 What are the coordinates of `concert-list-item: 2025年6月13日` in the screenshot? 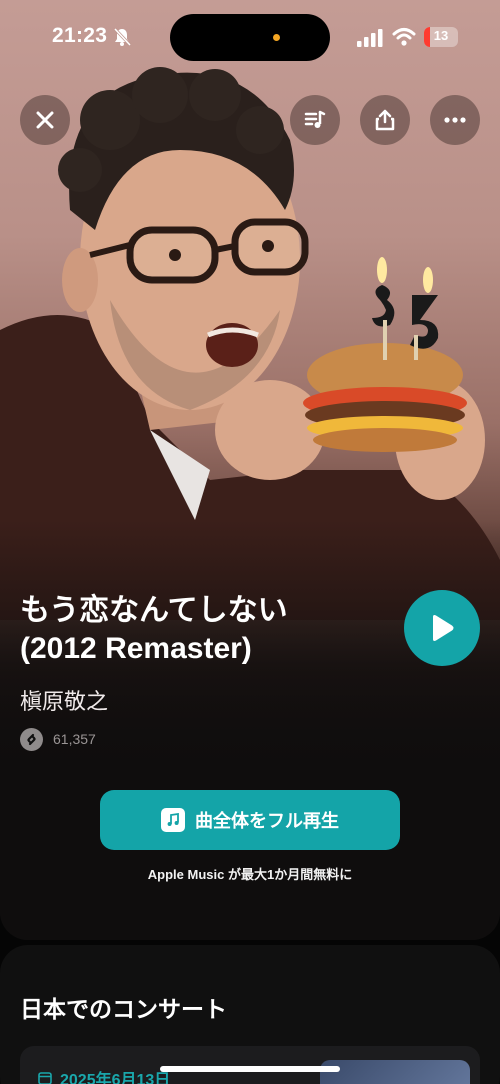 It's located at (250, 1065).